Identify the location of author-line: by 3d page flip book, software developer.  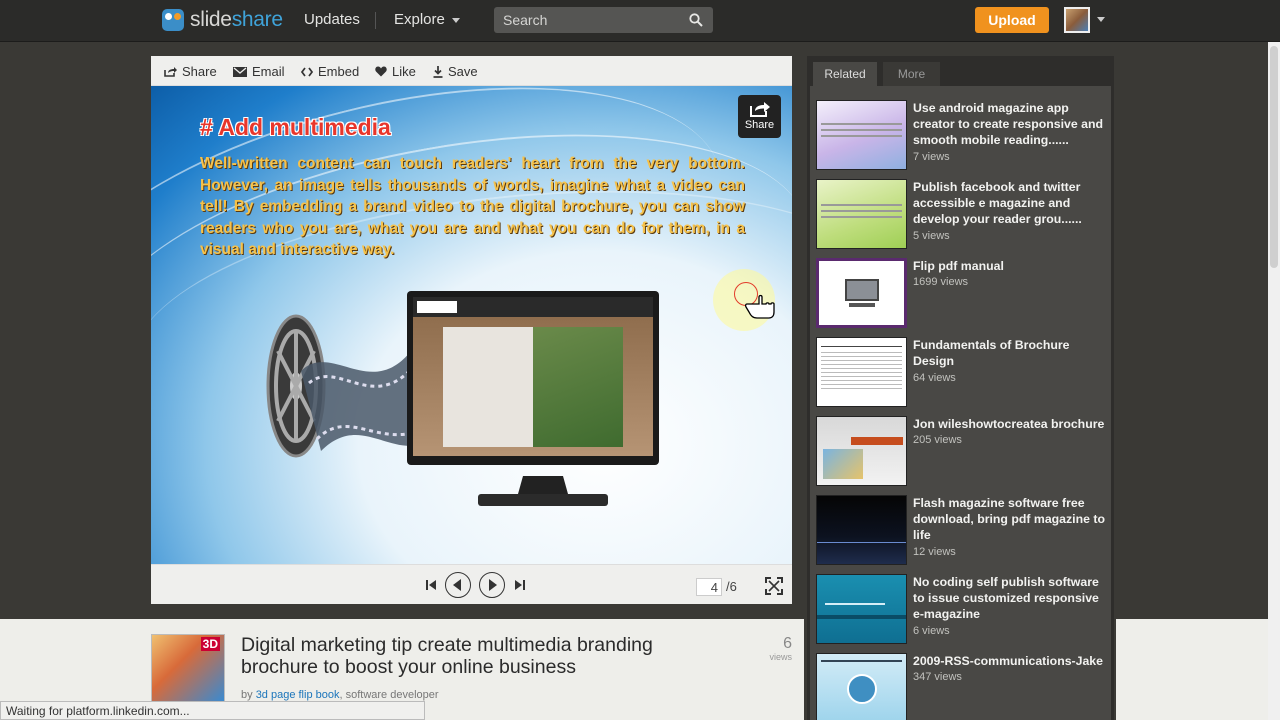
(340, 695).